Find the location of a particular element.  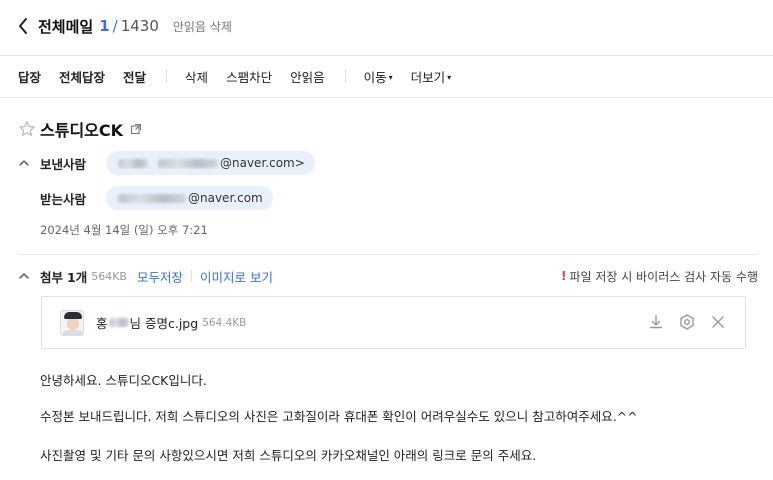

mail-subject: 스튜디오CK is located at coordinates (82, 130).